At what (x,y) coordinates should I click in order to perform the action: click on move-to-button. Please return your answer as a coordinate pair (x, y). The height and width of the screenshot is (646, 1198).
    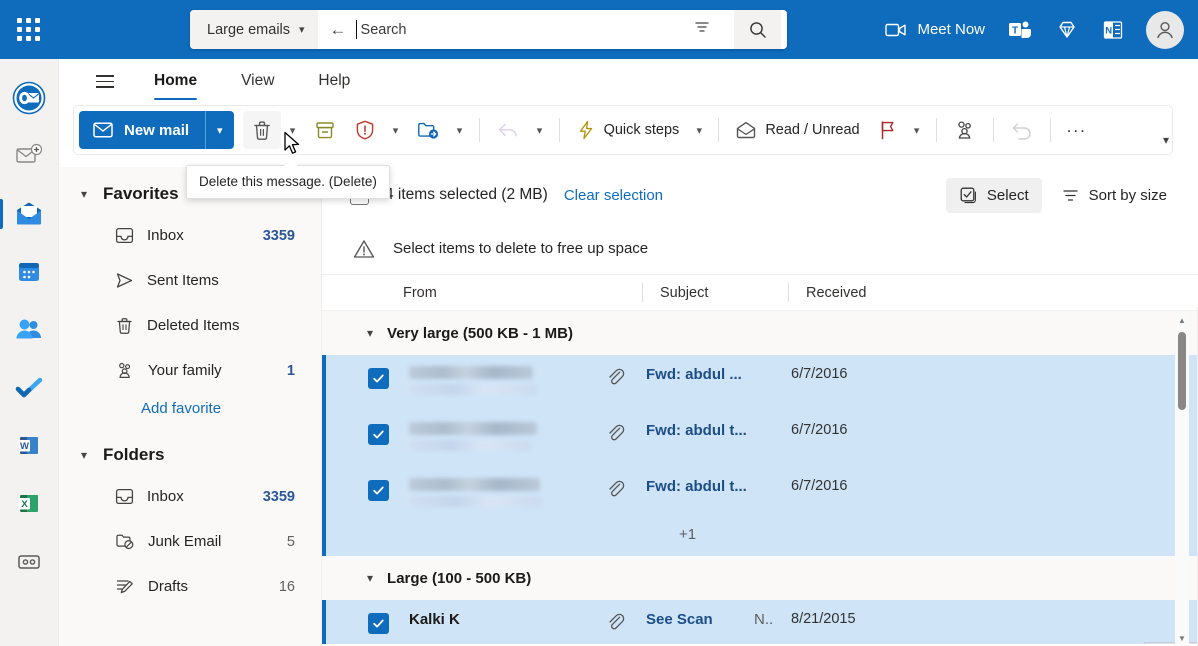
    Looking at the image, I should click on (428, 130).